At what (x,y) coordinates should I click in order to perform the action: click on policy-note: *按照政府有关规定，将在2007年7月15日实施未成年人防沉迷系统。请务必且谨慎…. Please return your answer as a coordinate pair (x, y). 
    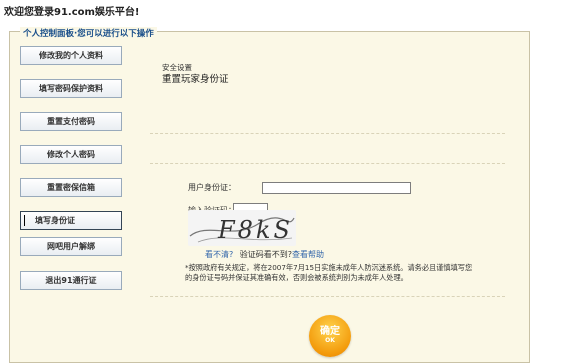
    Looking at the image, I should click on (329, 272).